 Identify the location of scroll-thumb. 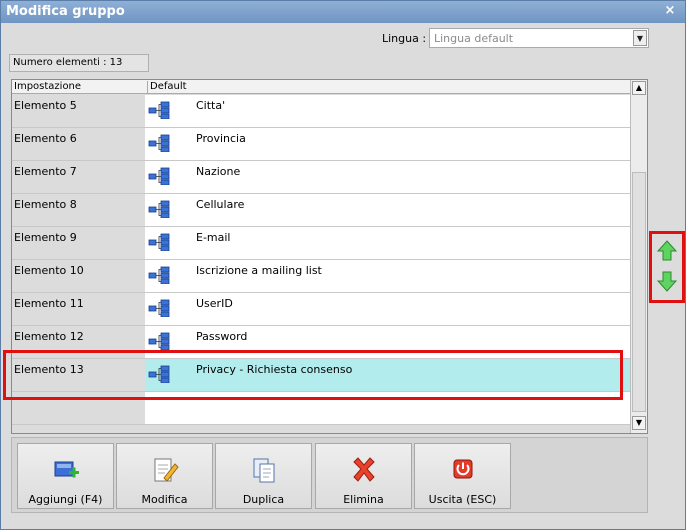
(639, 292).